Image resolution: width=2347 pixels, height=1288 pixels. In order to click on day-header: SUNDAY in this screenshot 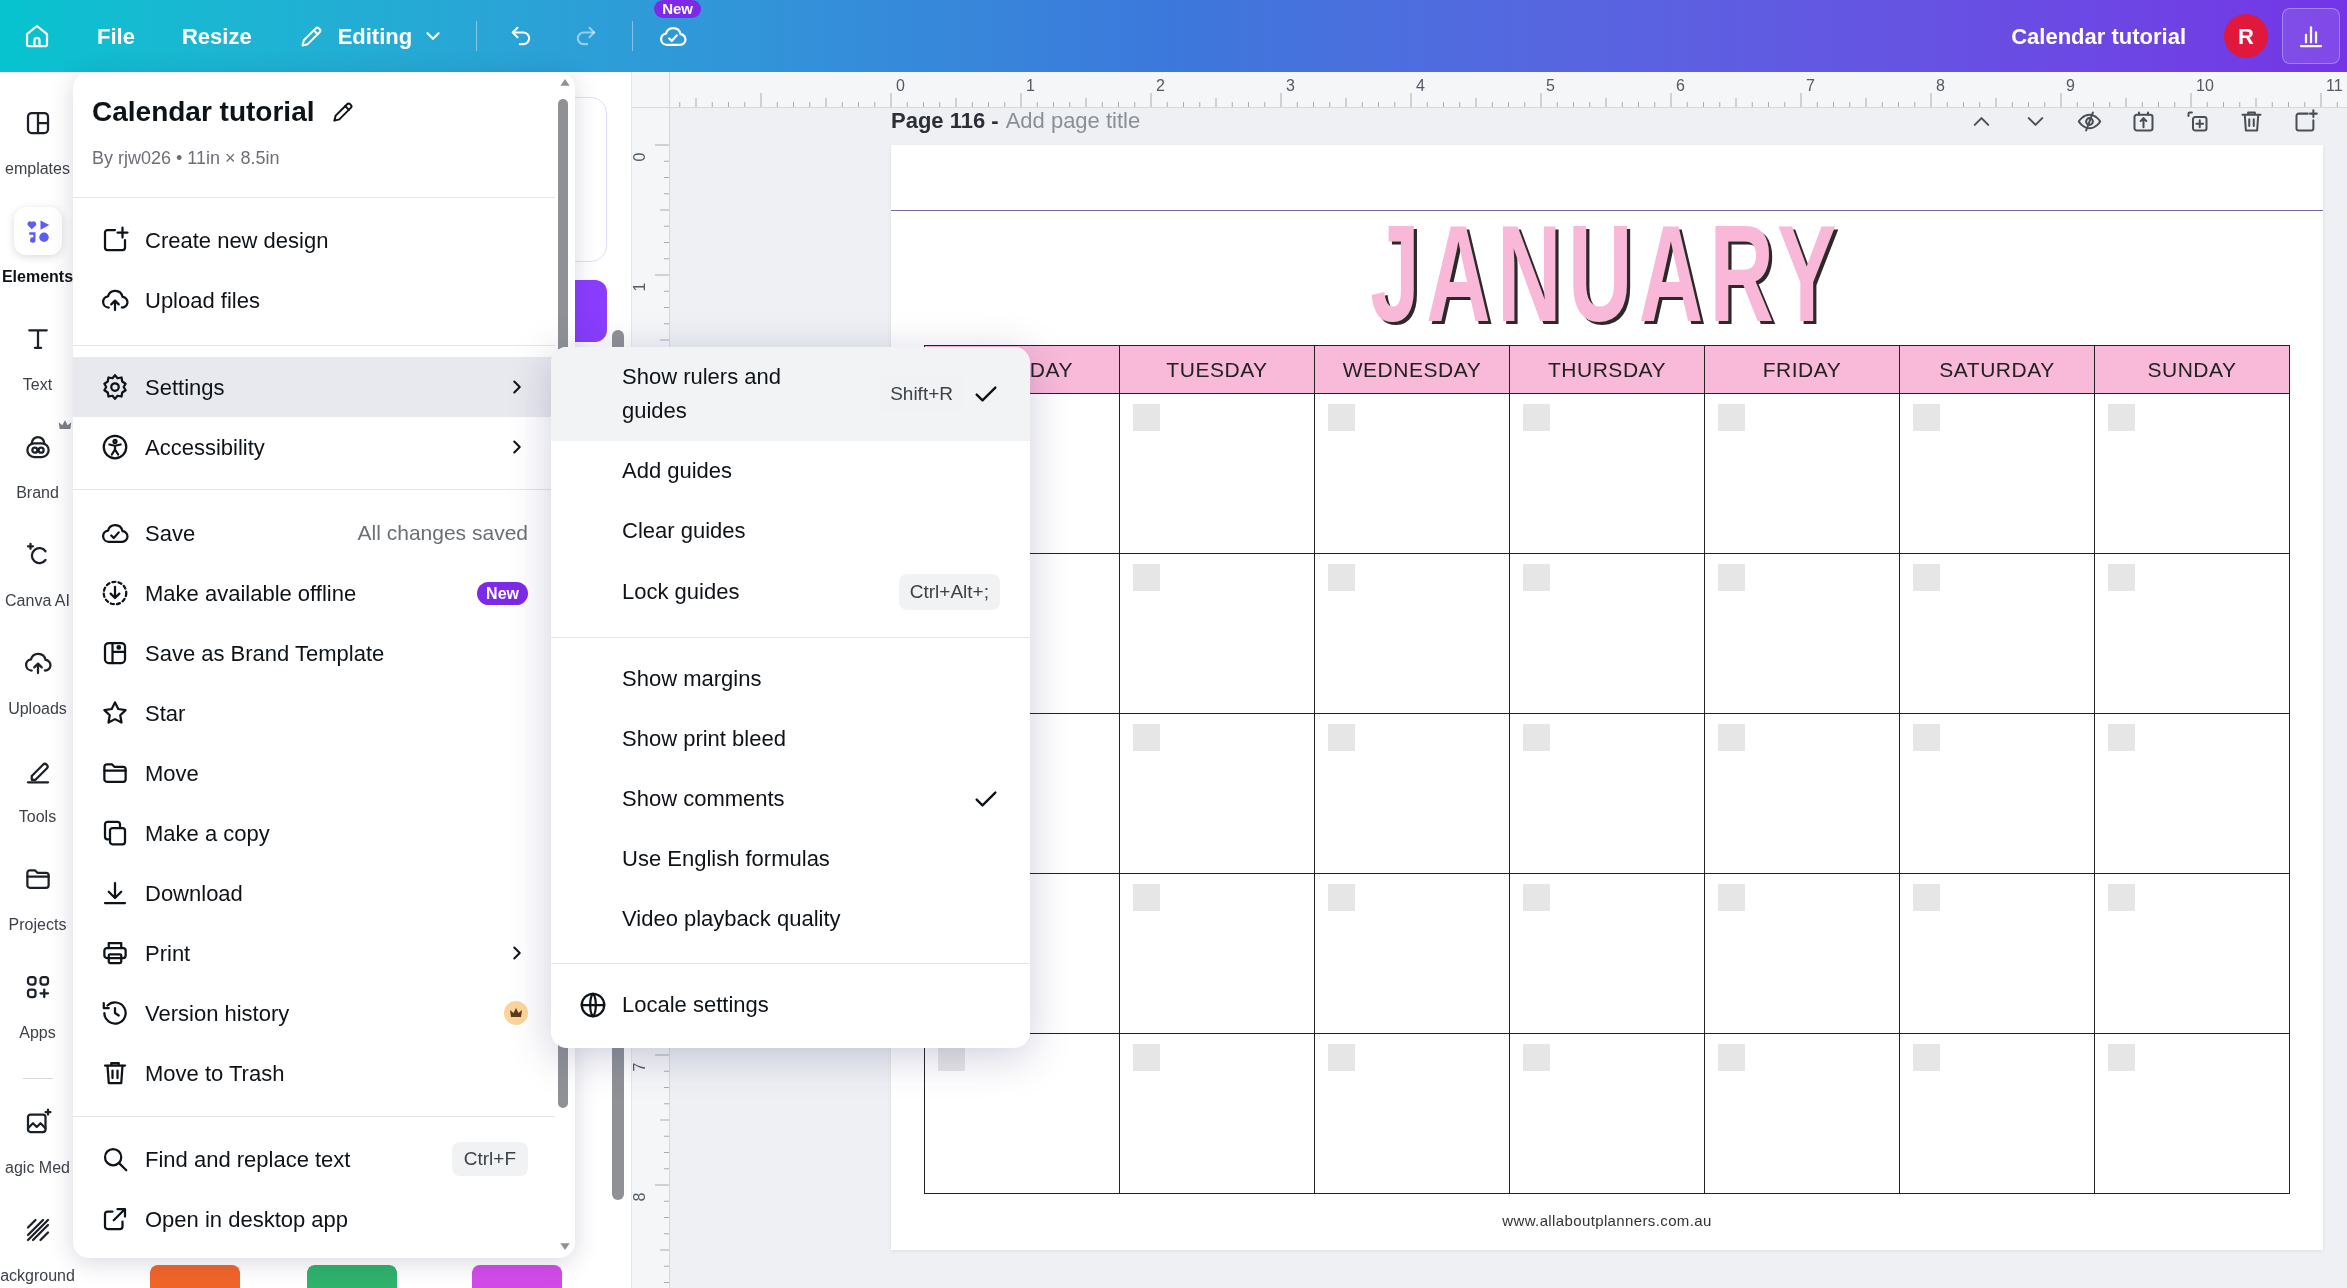, I will do `click(2192, 370)`.